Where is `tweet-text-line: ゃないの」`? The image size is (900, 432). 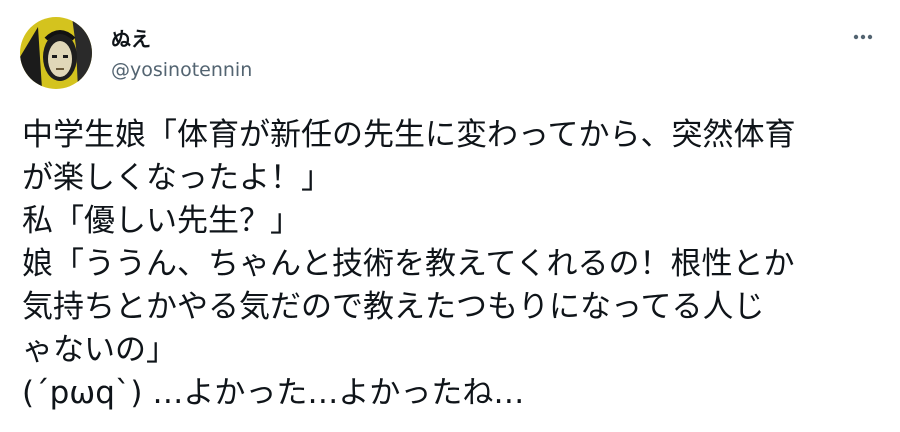 tweet-text-line: ゃないの」 is located at coordinates (99, 350).